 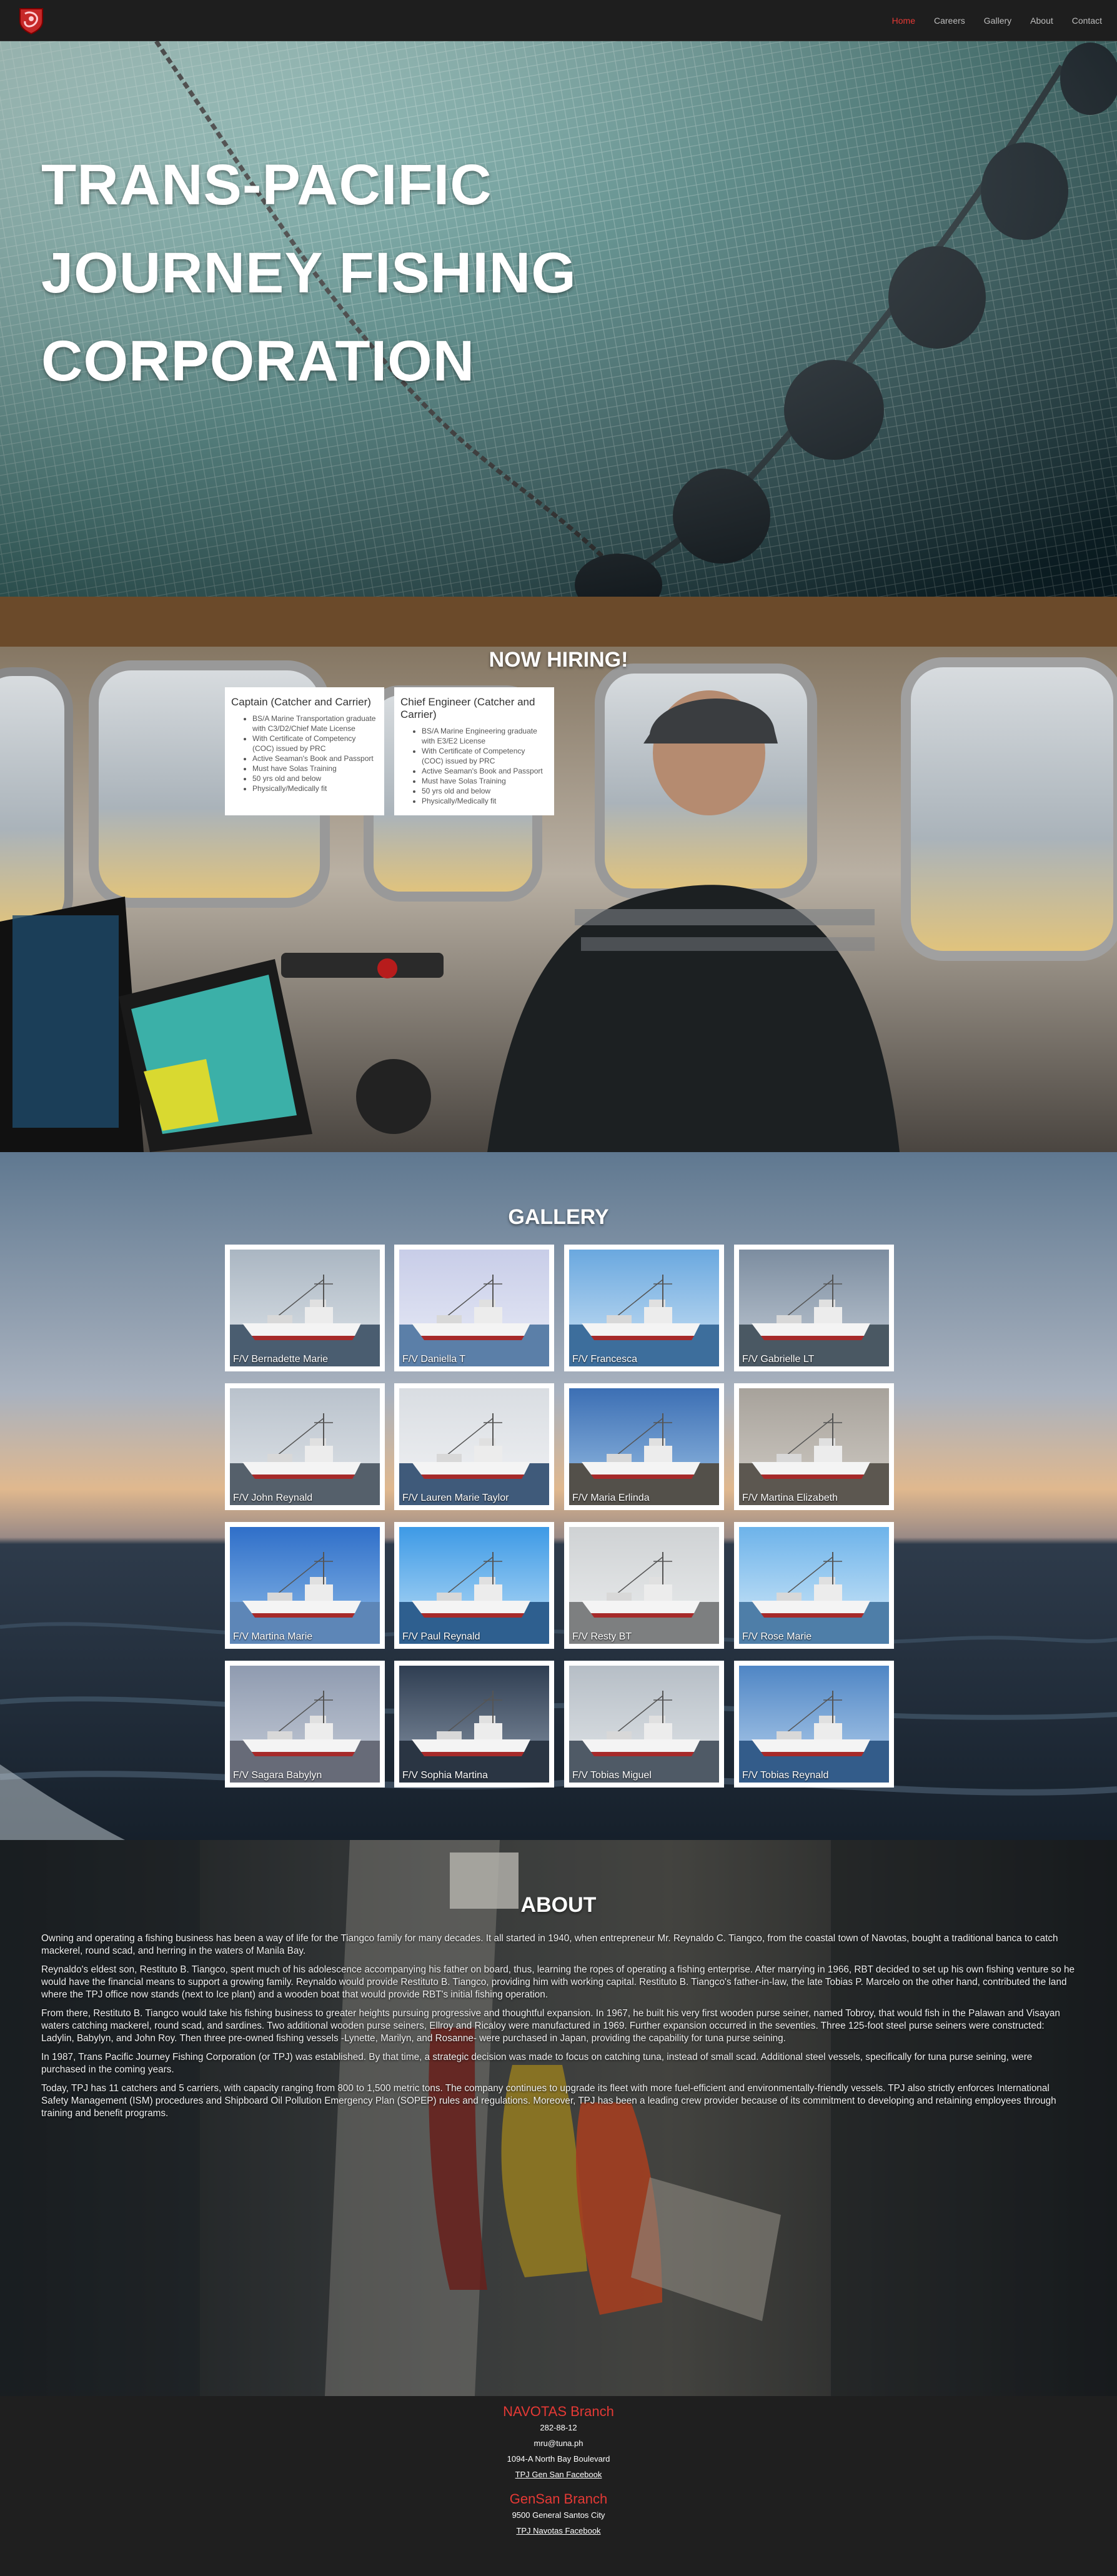 I want to click on nav-link-home: Home, so click(x=904, y=21).